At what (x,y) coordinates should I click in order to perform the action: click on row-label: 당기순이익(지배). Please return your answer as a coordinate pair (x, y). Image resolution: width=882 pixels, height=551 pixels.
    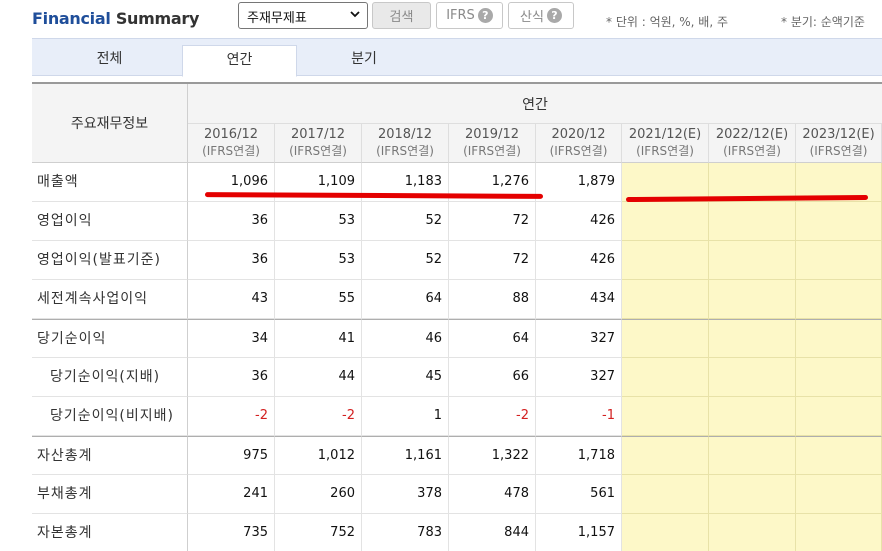
    Looking at the image, I should click on (110, 377).